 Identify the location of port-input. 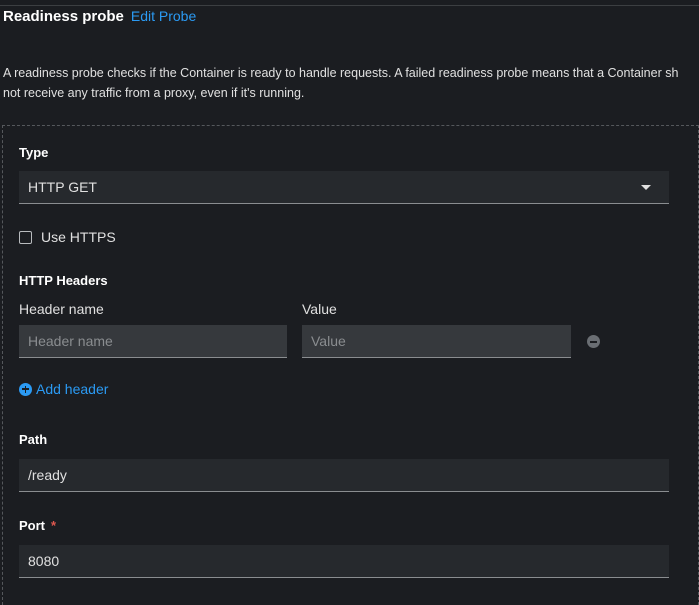
(344, 561).